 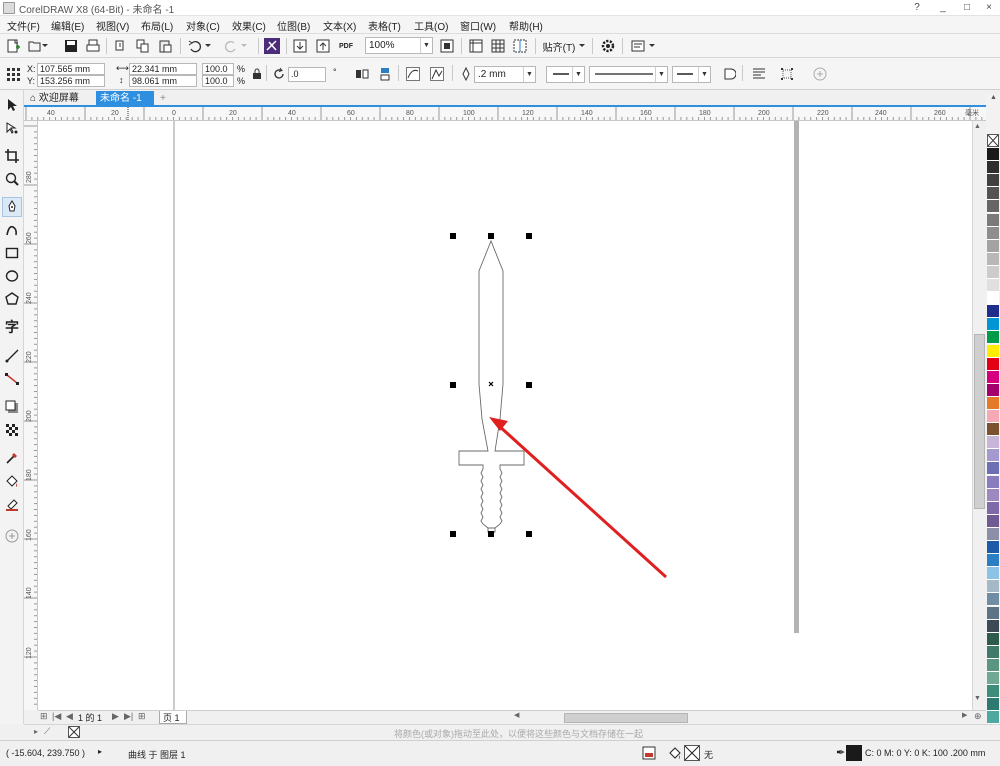 I want to click on end-arrowhead-combo: ▼, so click(x=691, y=74).